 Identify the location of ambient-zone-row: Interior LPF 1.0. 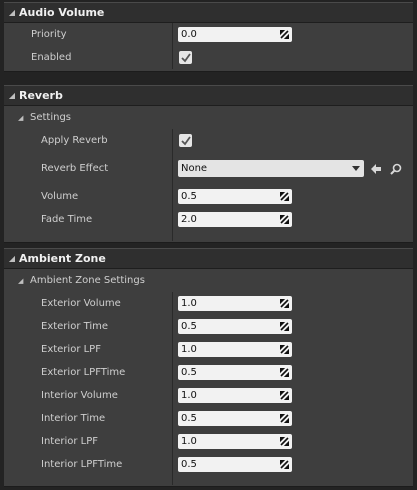
(208, 441).